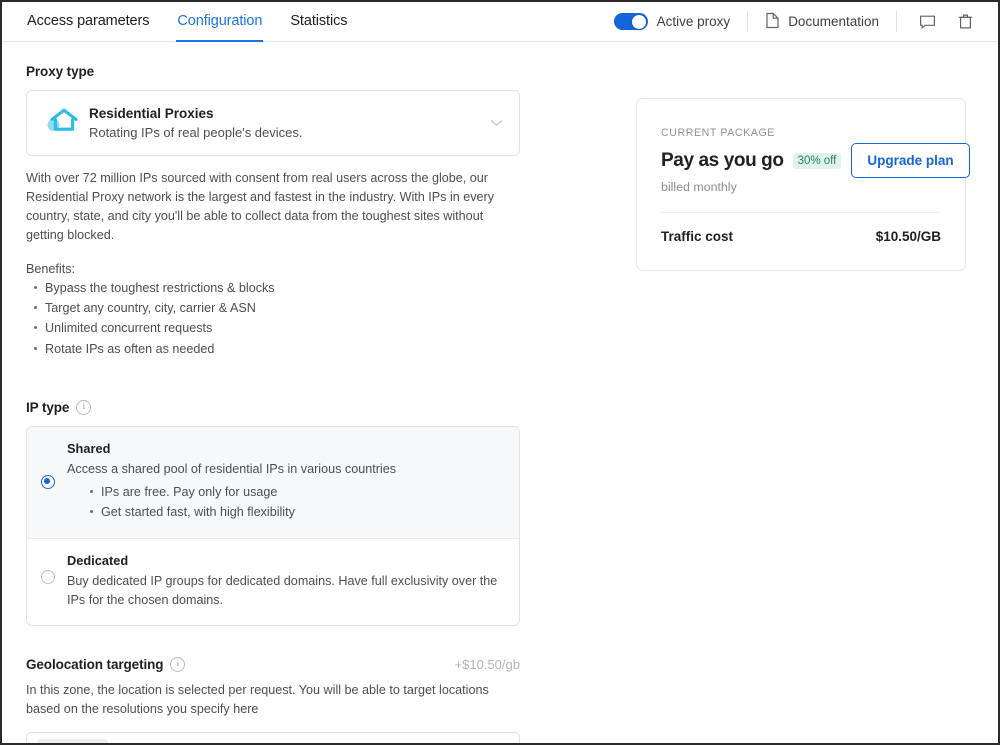 The height and width of the screenshot is (745, 1000). I want to click on documentation-link: Documentation, so click(822, 22).